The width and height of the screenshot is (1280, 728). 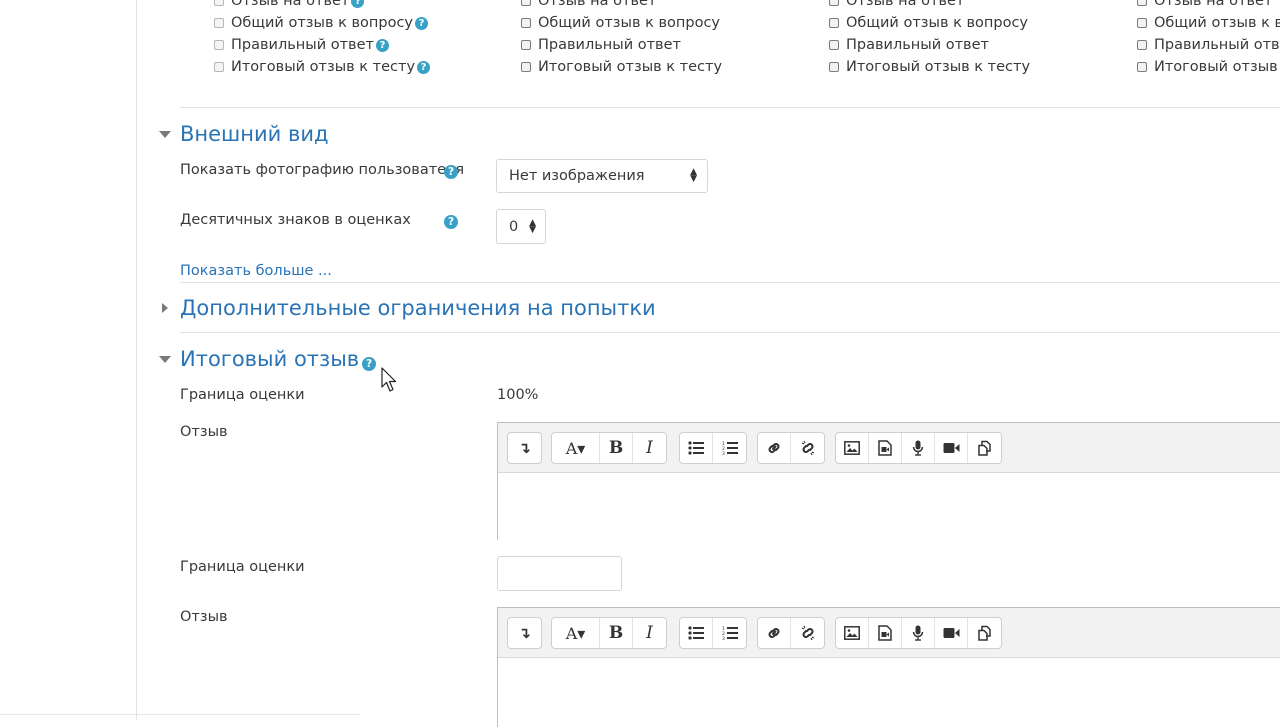 I want to click on toolbar-group: A▾ B I, so click(x=609, y=448).